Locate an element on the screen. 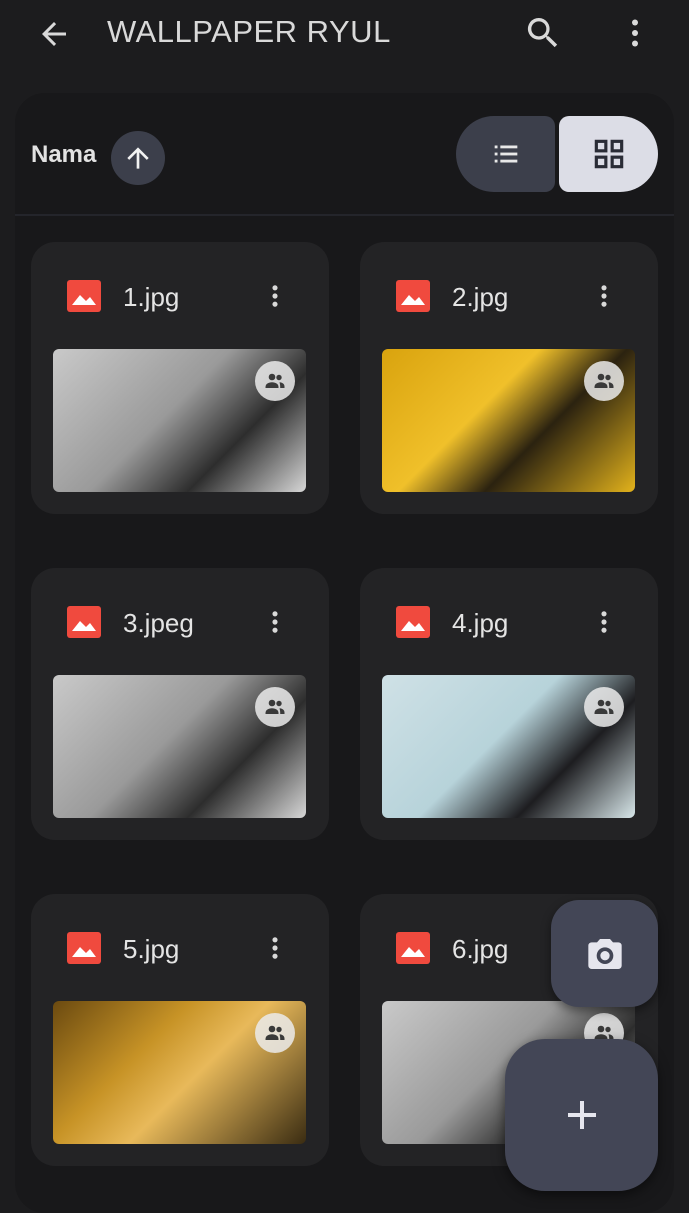 The height and width of the screenshot is (1213, 689). file-name: 4.jpg is located at coordinates (480, 623).